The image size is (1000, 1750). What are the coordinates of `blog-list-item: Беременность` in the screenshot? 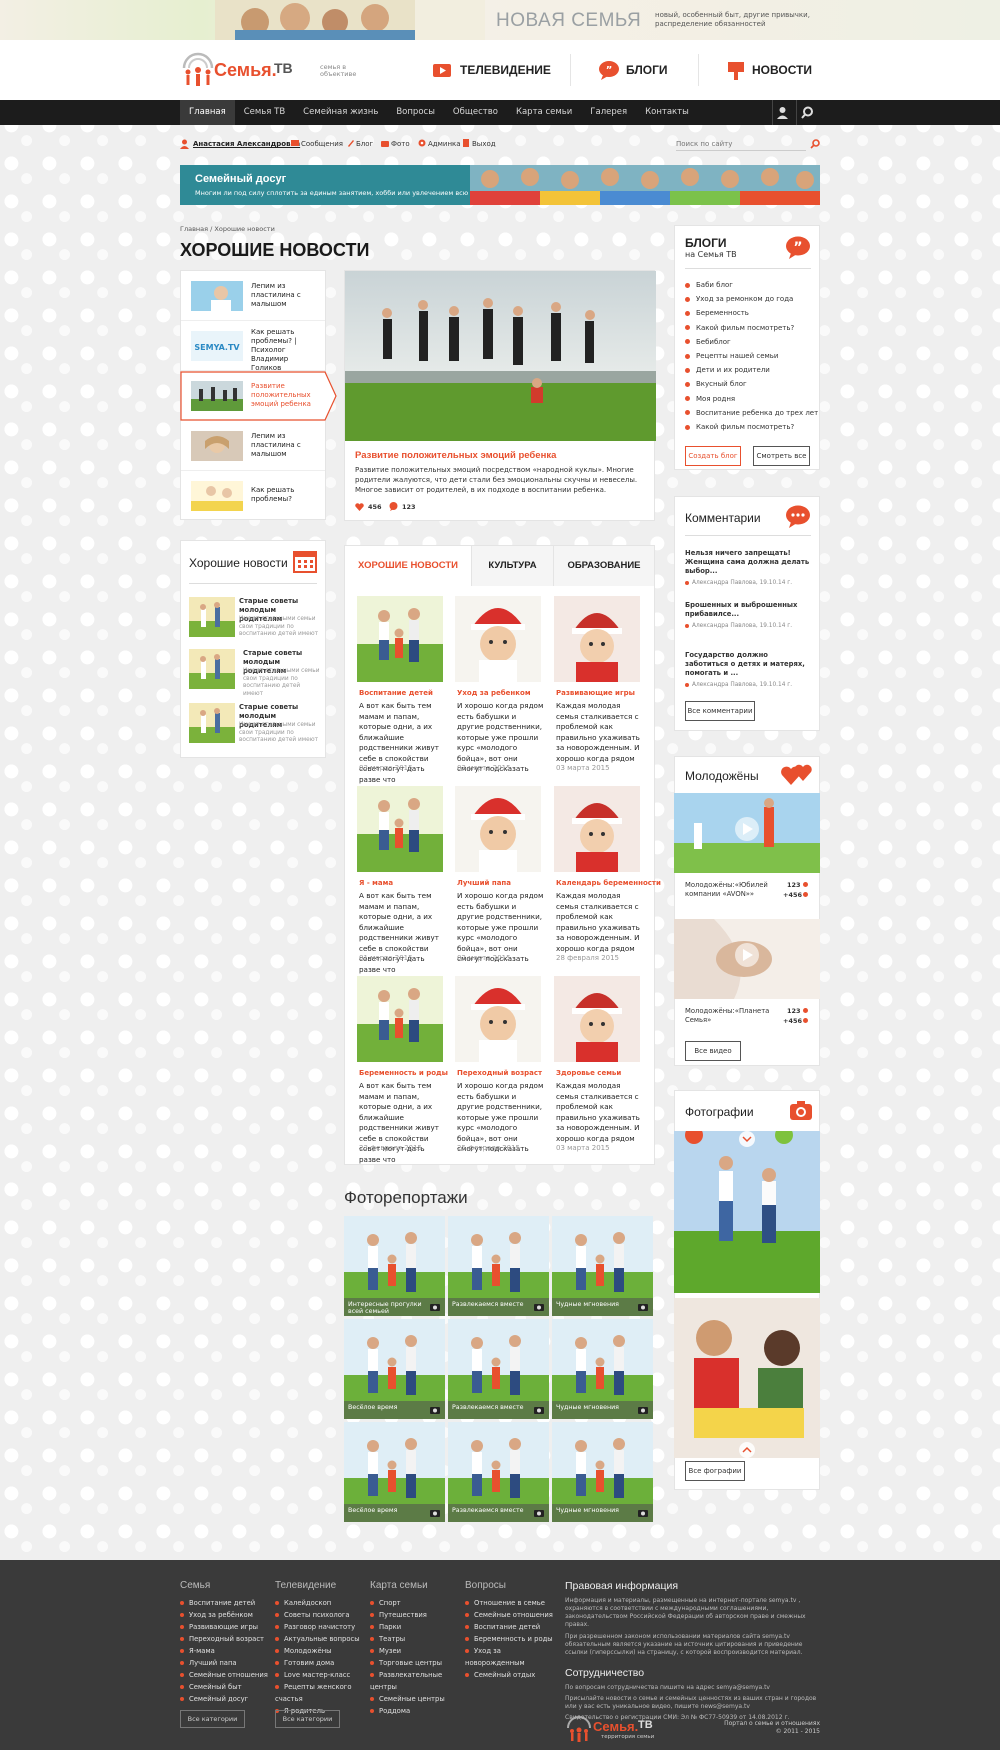 It's located at (750, 313).